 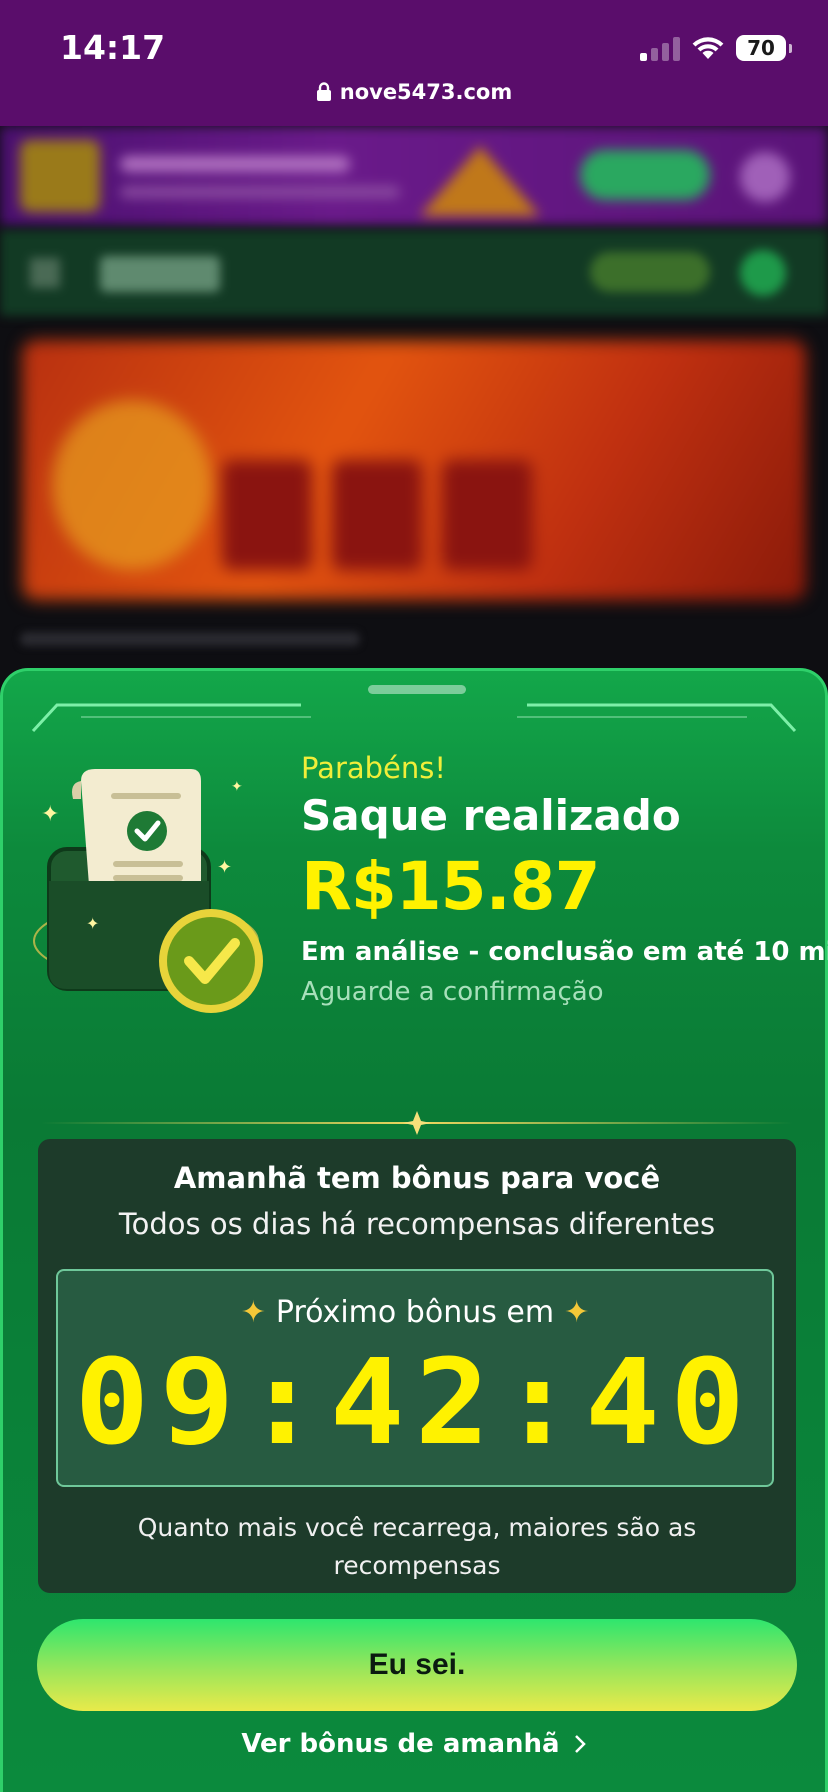 I want to click on view-tomorrow-bonus-link: Ver bônus de amanhã, so click(x=414, y=1744).